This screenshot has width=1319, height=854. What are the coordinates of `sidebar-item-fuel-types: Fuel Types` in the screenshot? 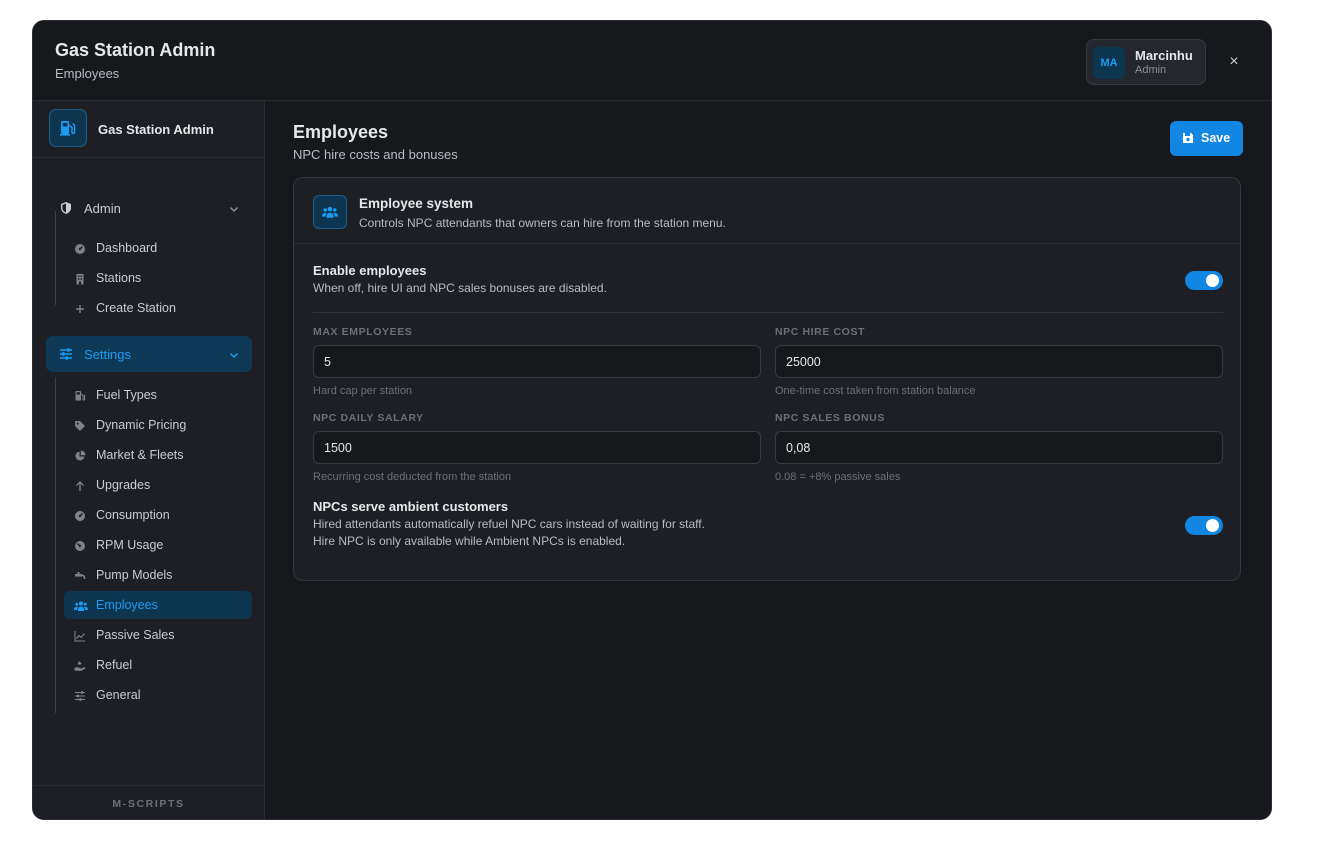 It's located at (158, 395).